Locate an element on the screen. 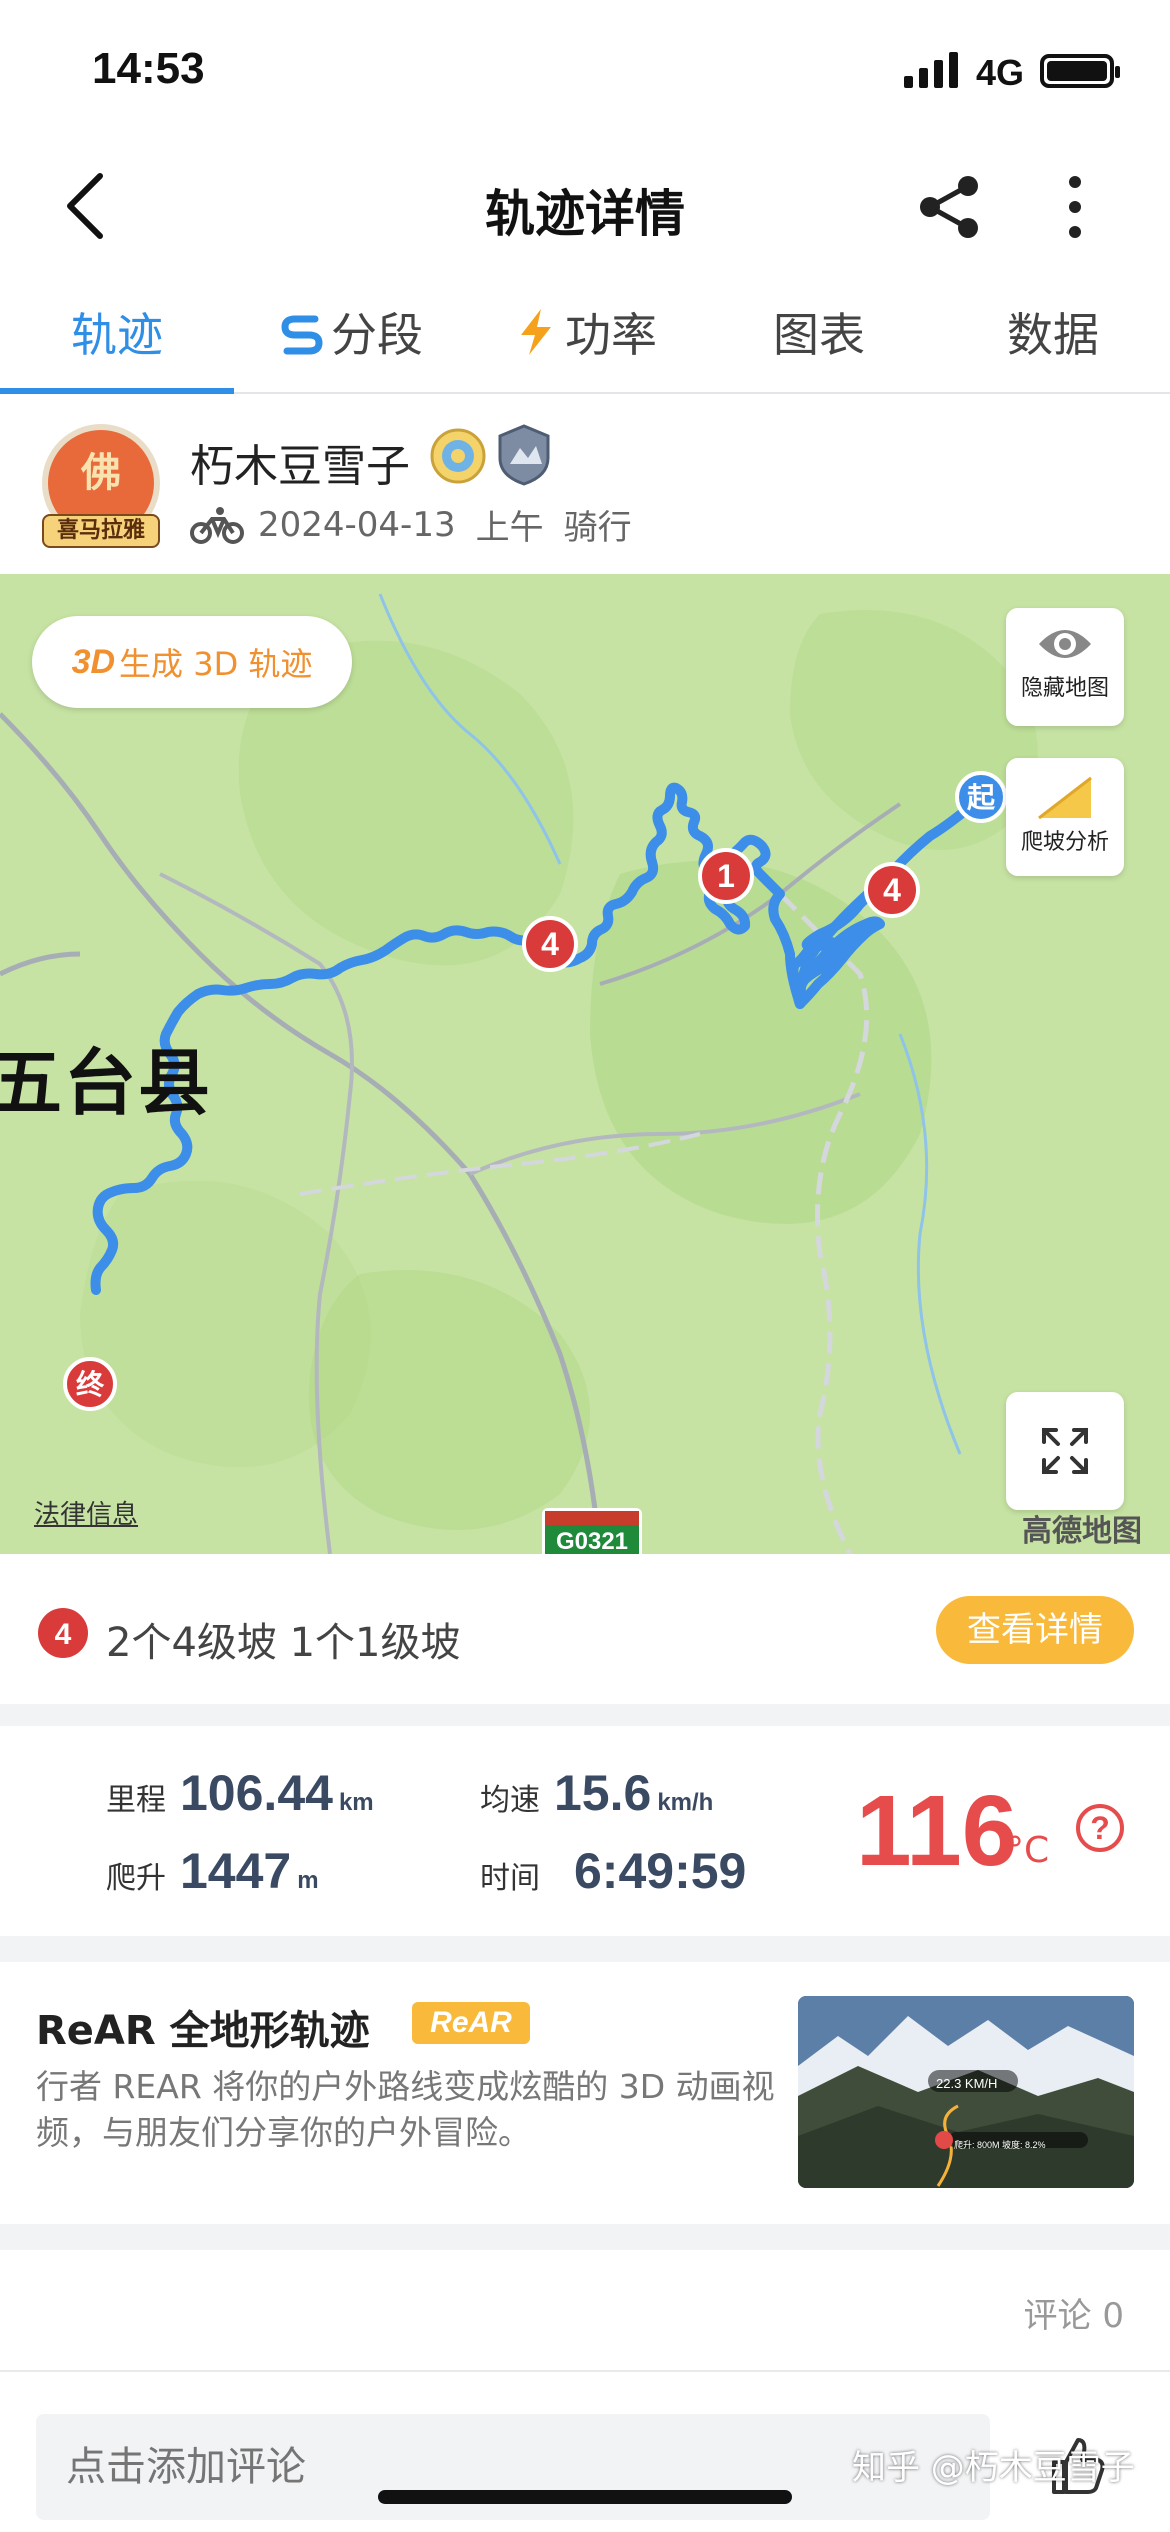  rear-thumbnail: 22.3 KM/H 爬升: 800M 坡度: 8.2% is located at coordinates (966, 2092).